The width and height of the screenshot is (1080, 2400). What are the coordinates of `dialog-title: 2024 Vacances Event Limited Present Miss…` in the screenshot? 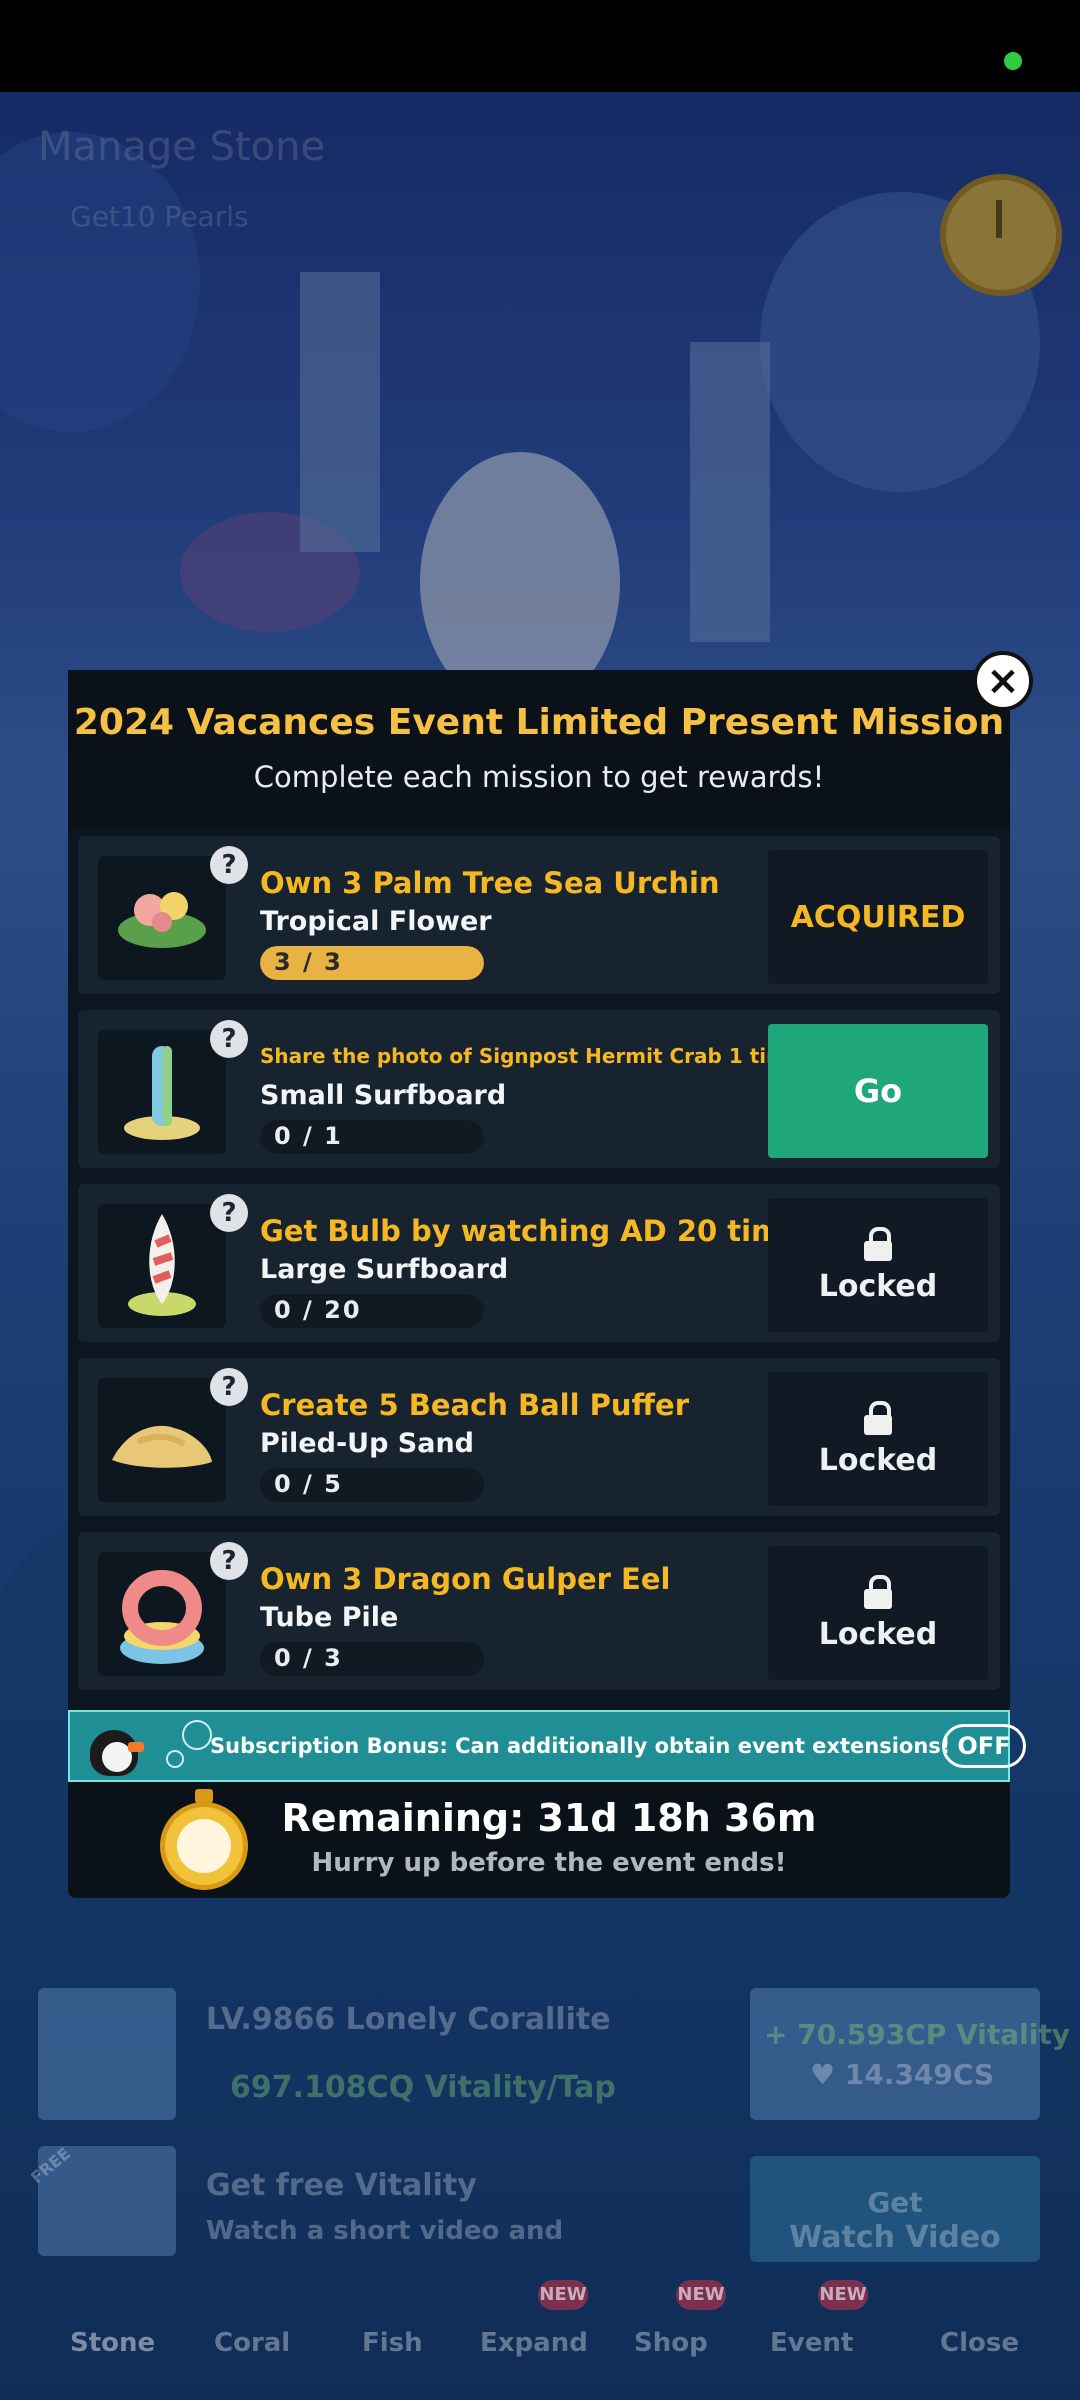 It's located at (539, 722).